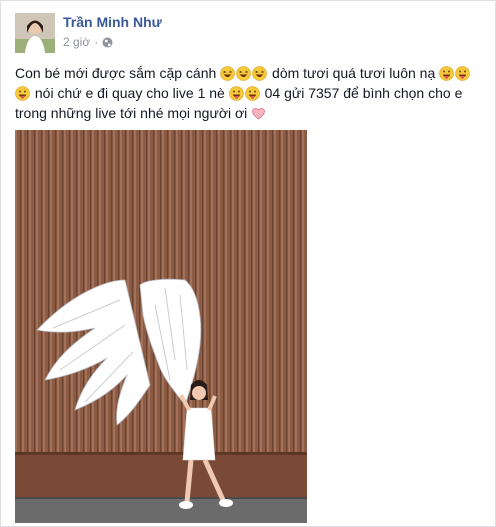 The width and height of the screenshot is (496, 527). I want to click on heart-emoji-icon, so click(258, 113).